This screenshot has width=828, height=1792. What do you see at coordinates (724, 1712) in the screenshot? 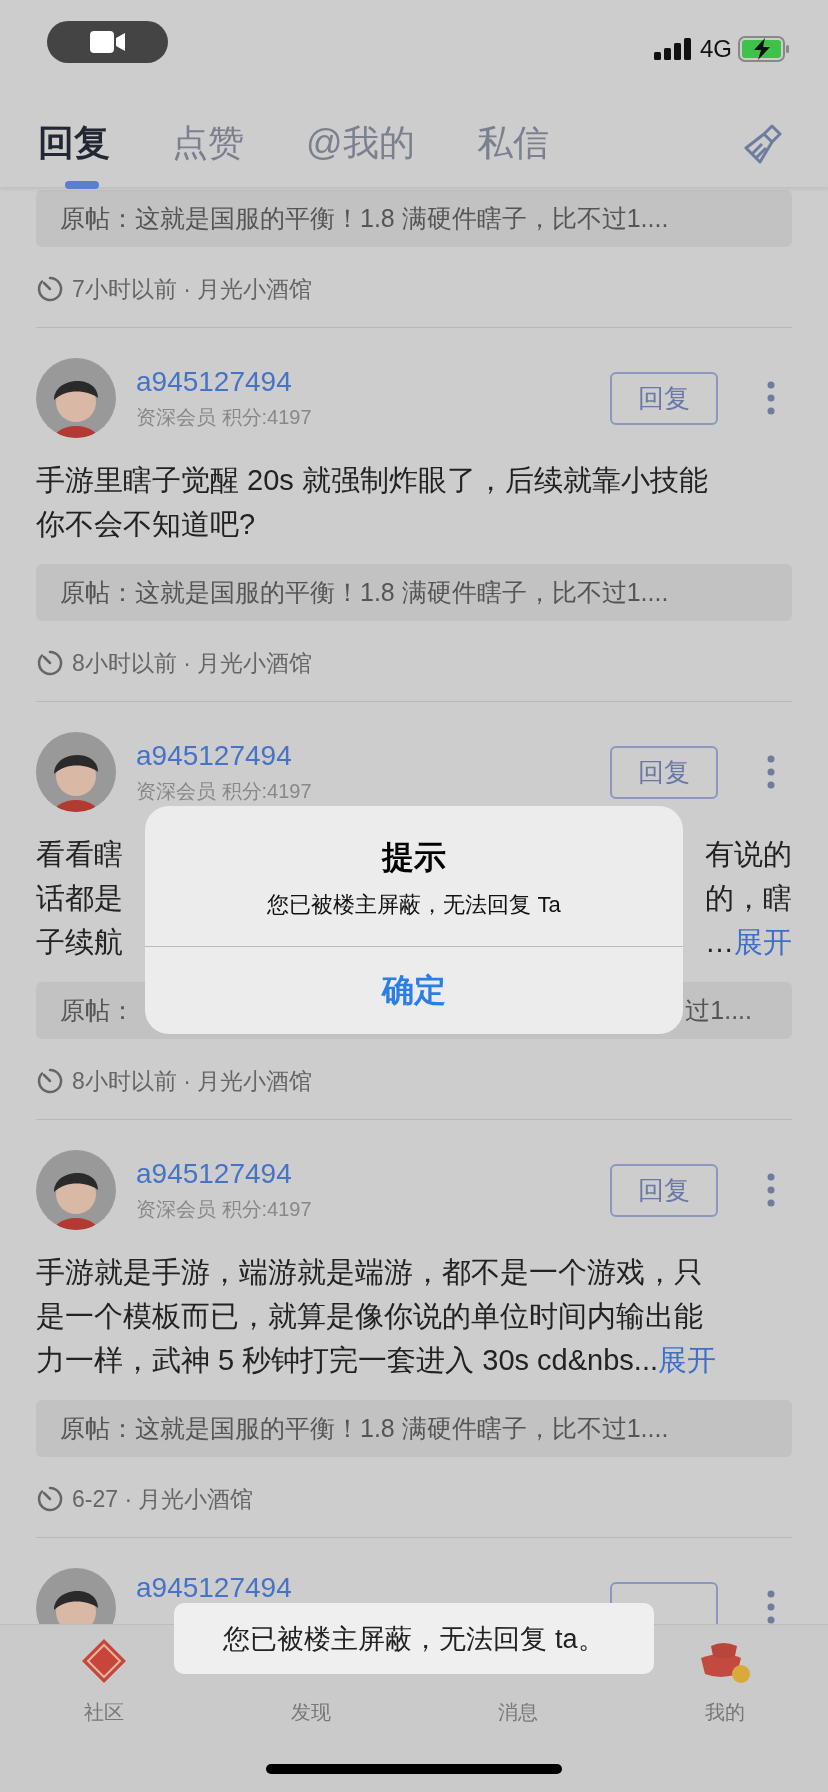
I see `nav-tab: 我的` at bounding box center [724, 1712].